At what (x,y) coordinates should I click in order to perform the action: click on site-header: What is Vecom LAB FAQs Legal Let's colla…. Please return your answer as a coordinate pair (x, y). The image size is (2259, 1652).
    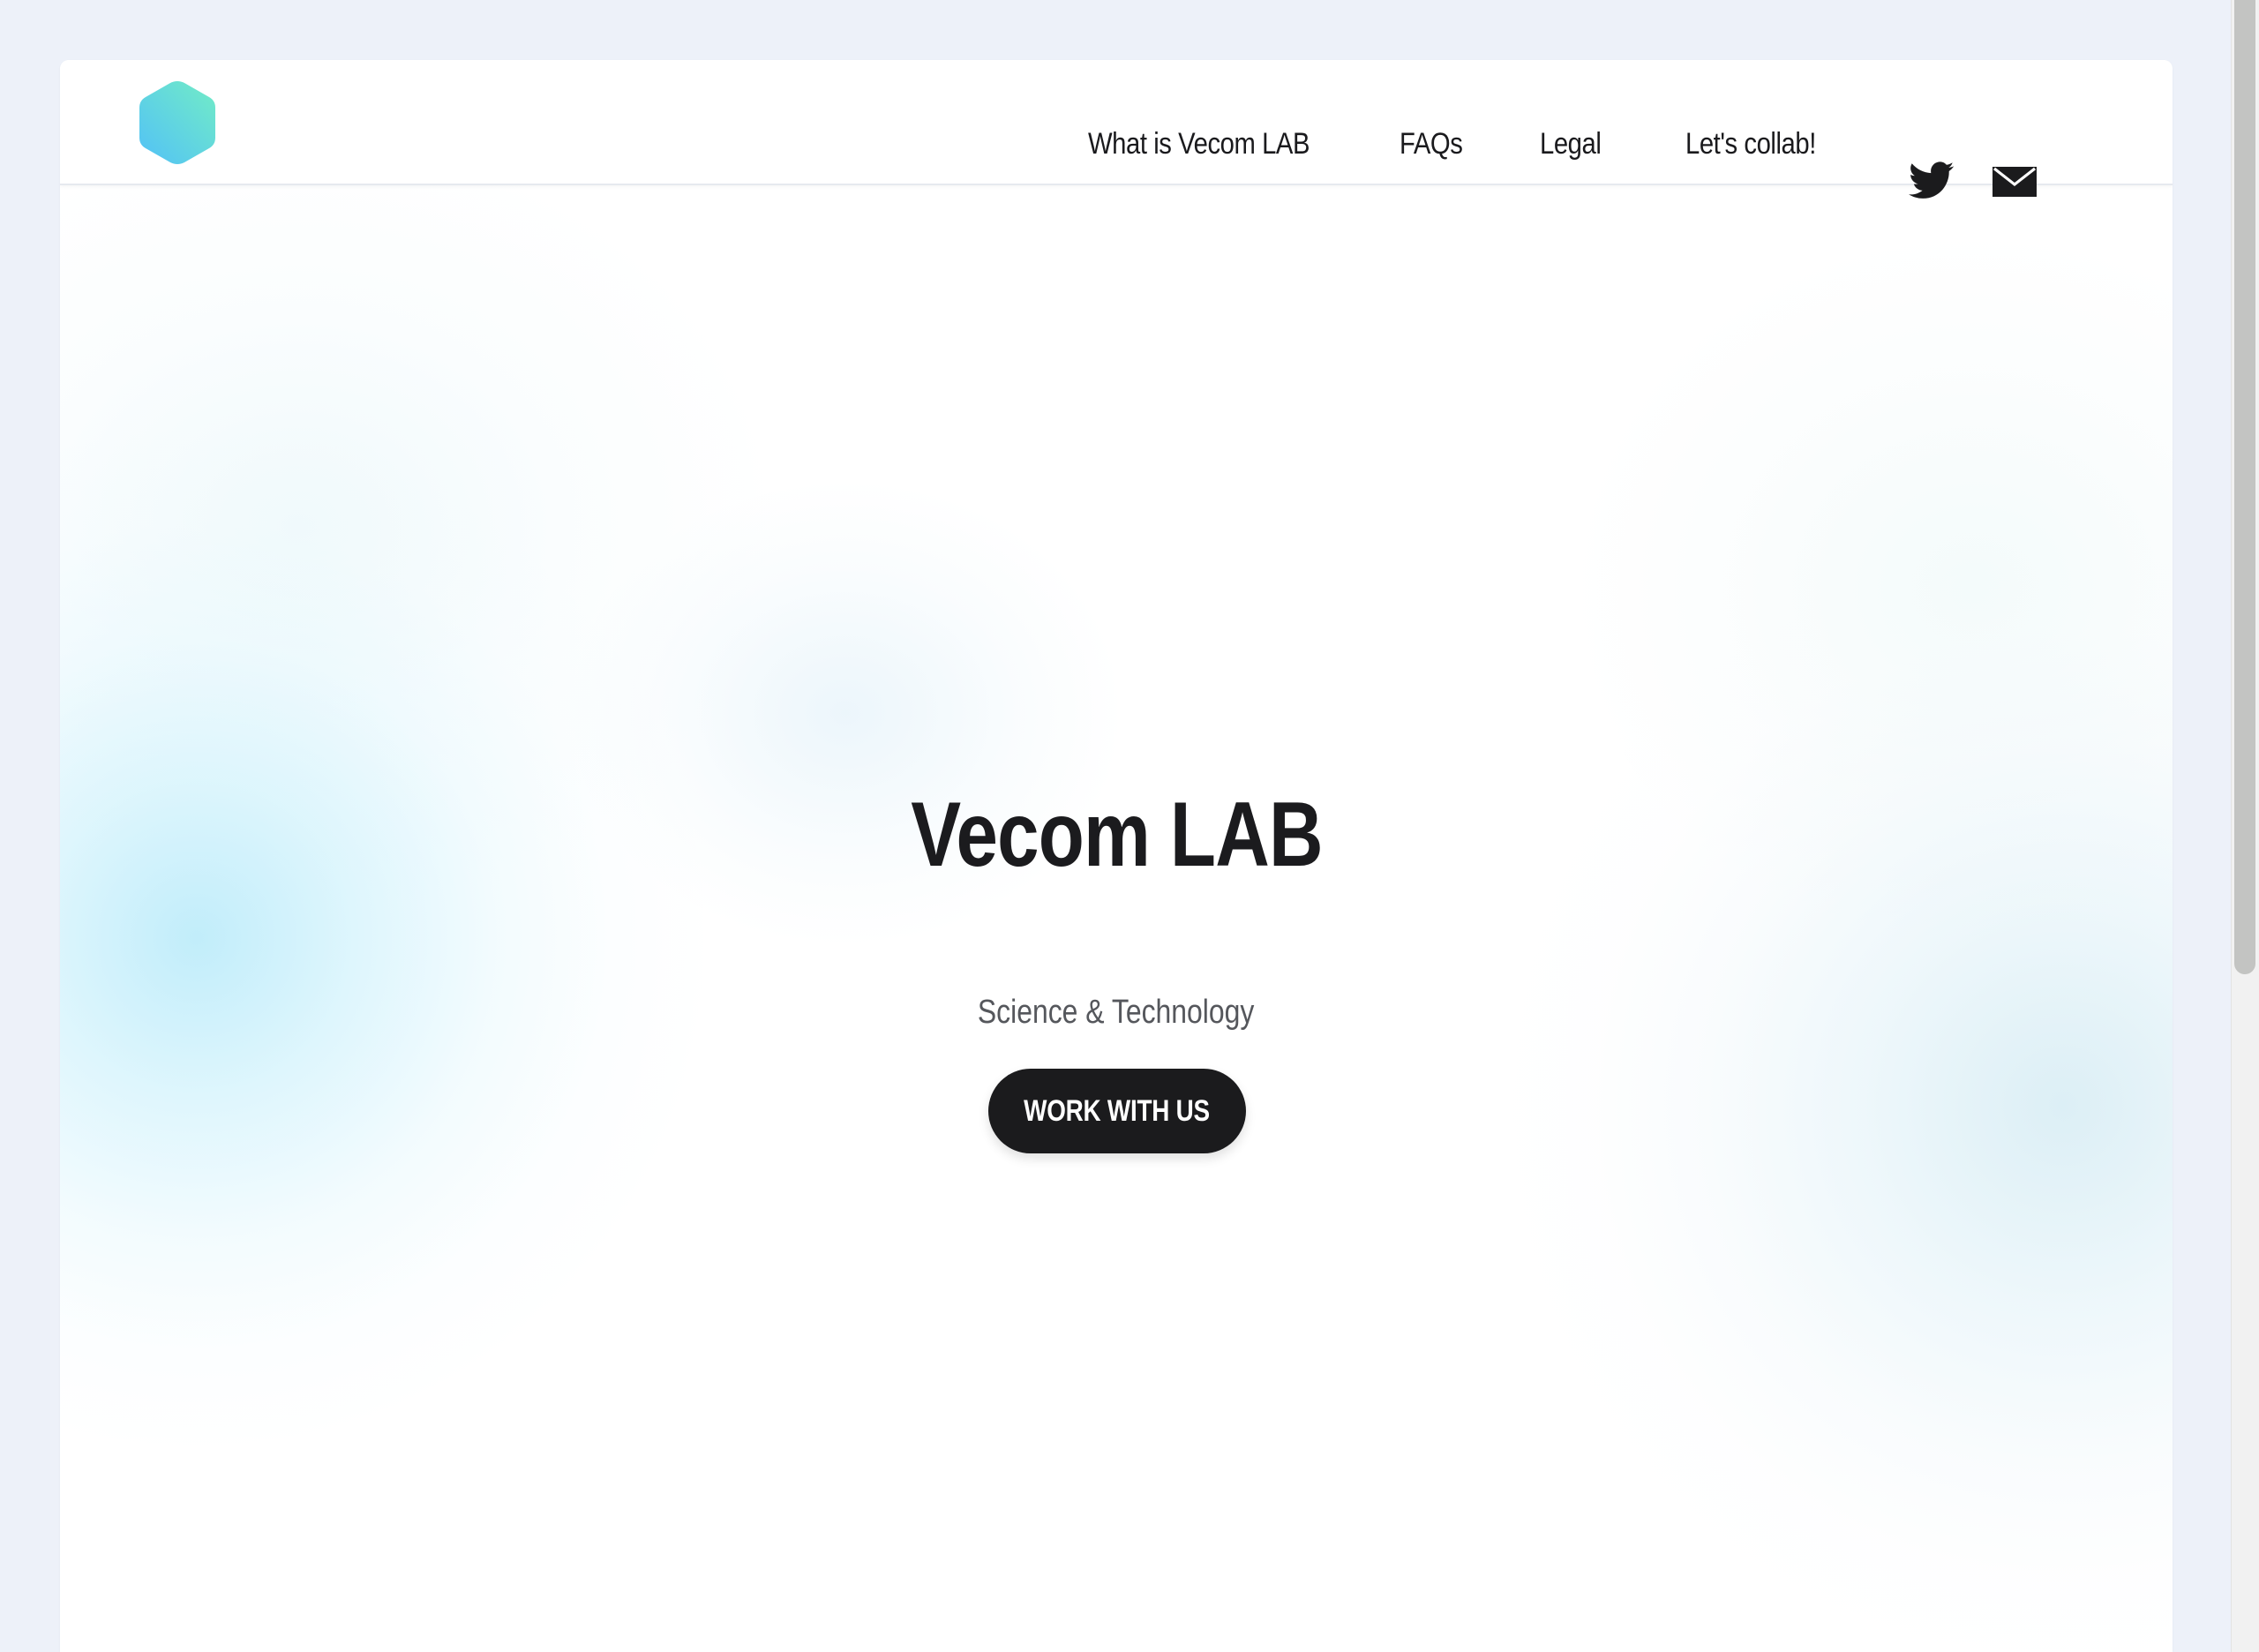
    Looking at the image, I should click on (1116, 129).